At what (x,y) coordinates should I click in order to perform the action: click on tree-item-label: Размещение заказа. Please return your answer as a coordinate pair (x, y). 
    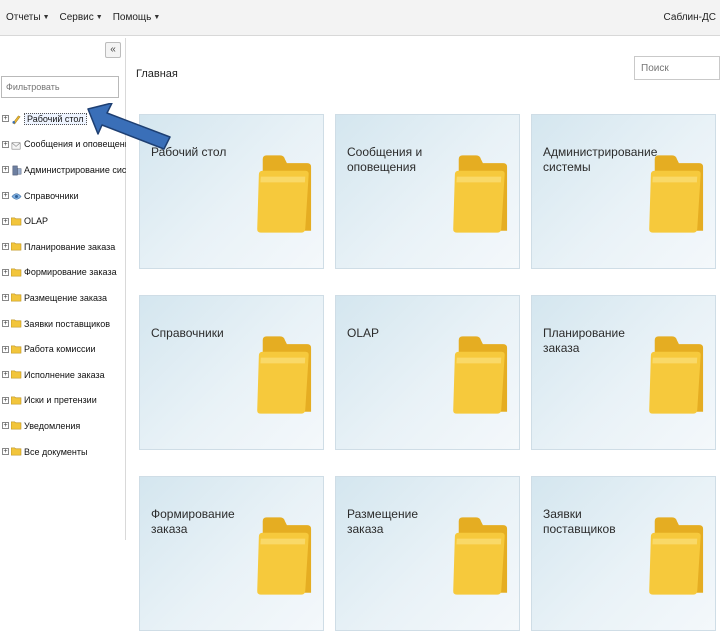
    Looking at the image, I should click on (66, 297).